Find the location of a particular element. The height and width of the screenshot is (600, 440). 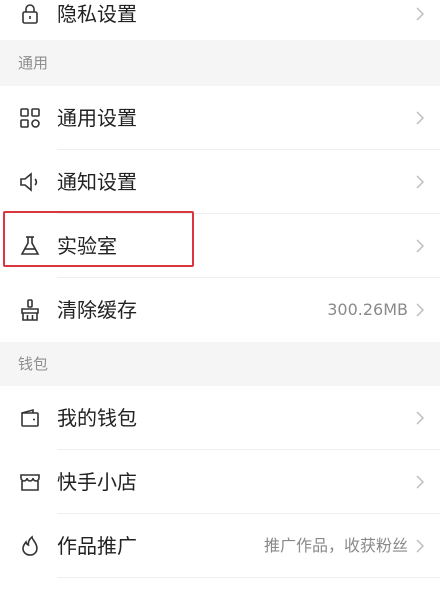

settings-item-lab: 实验室 is located at coordinates (220, 246).